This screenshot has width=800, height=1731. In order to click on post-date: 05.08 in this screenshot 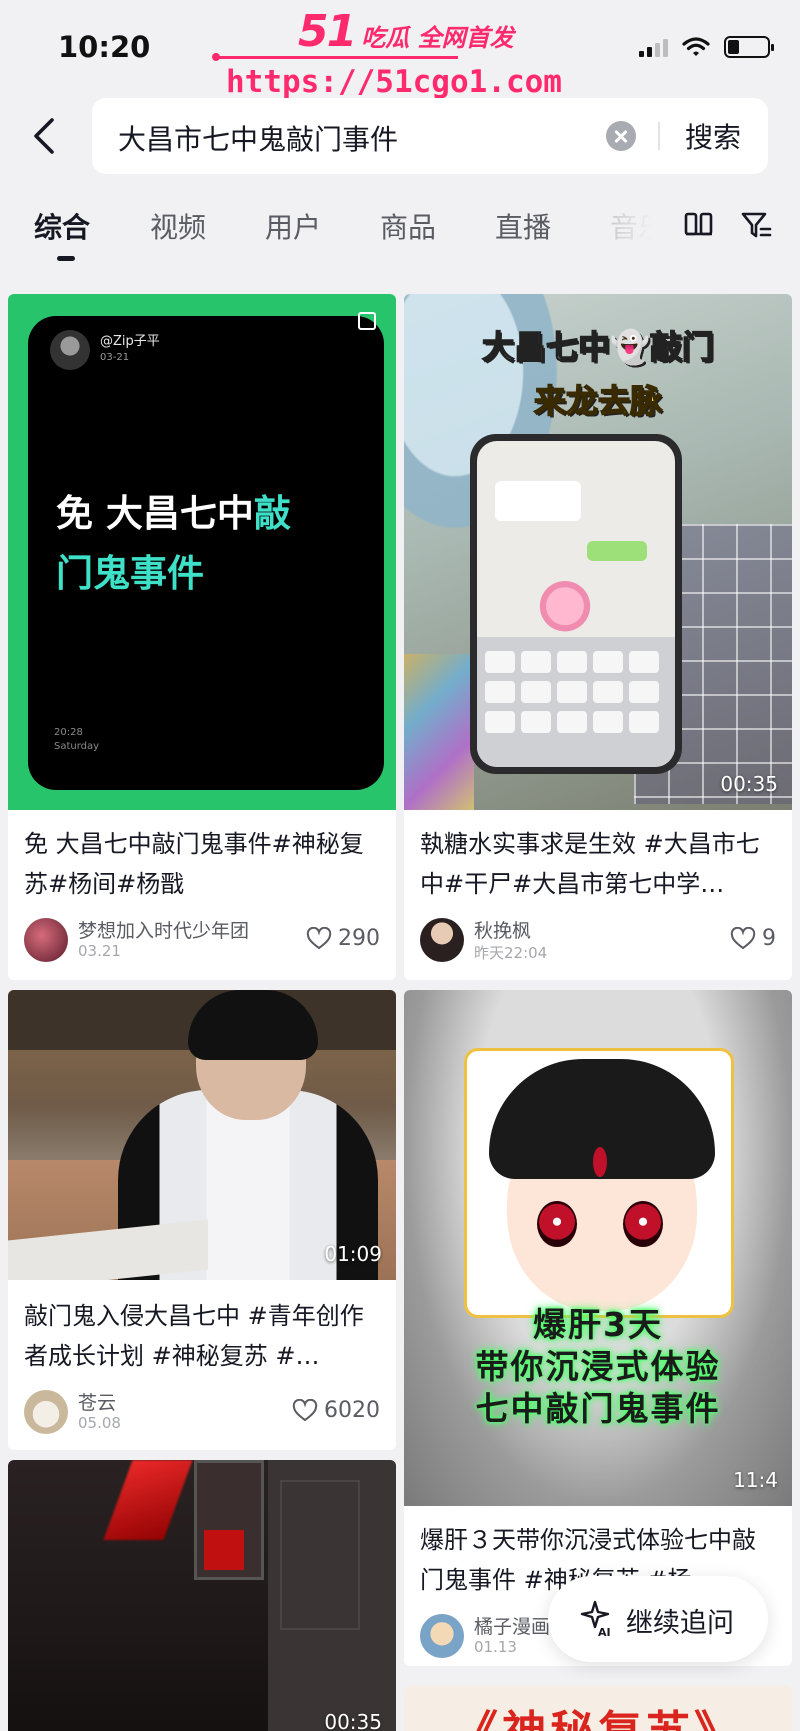, I will do `click(99, 1423)`.